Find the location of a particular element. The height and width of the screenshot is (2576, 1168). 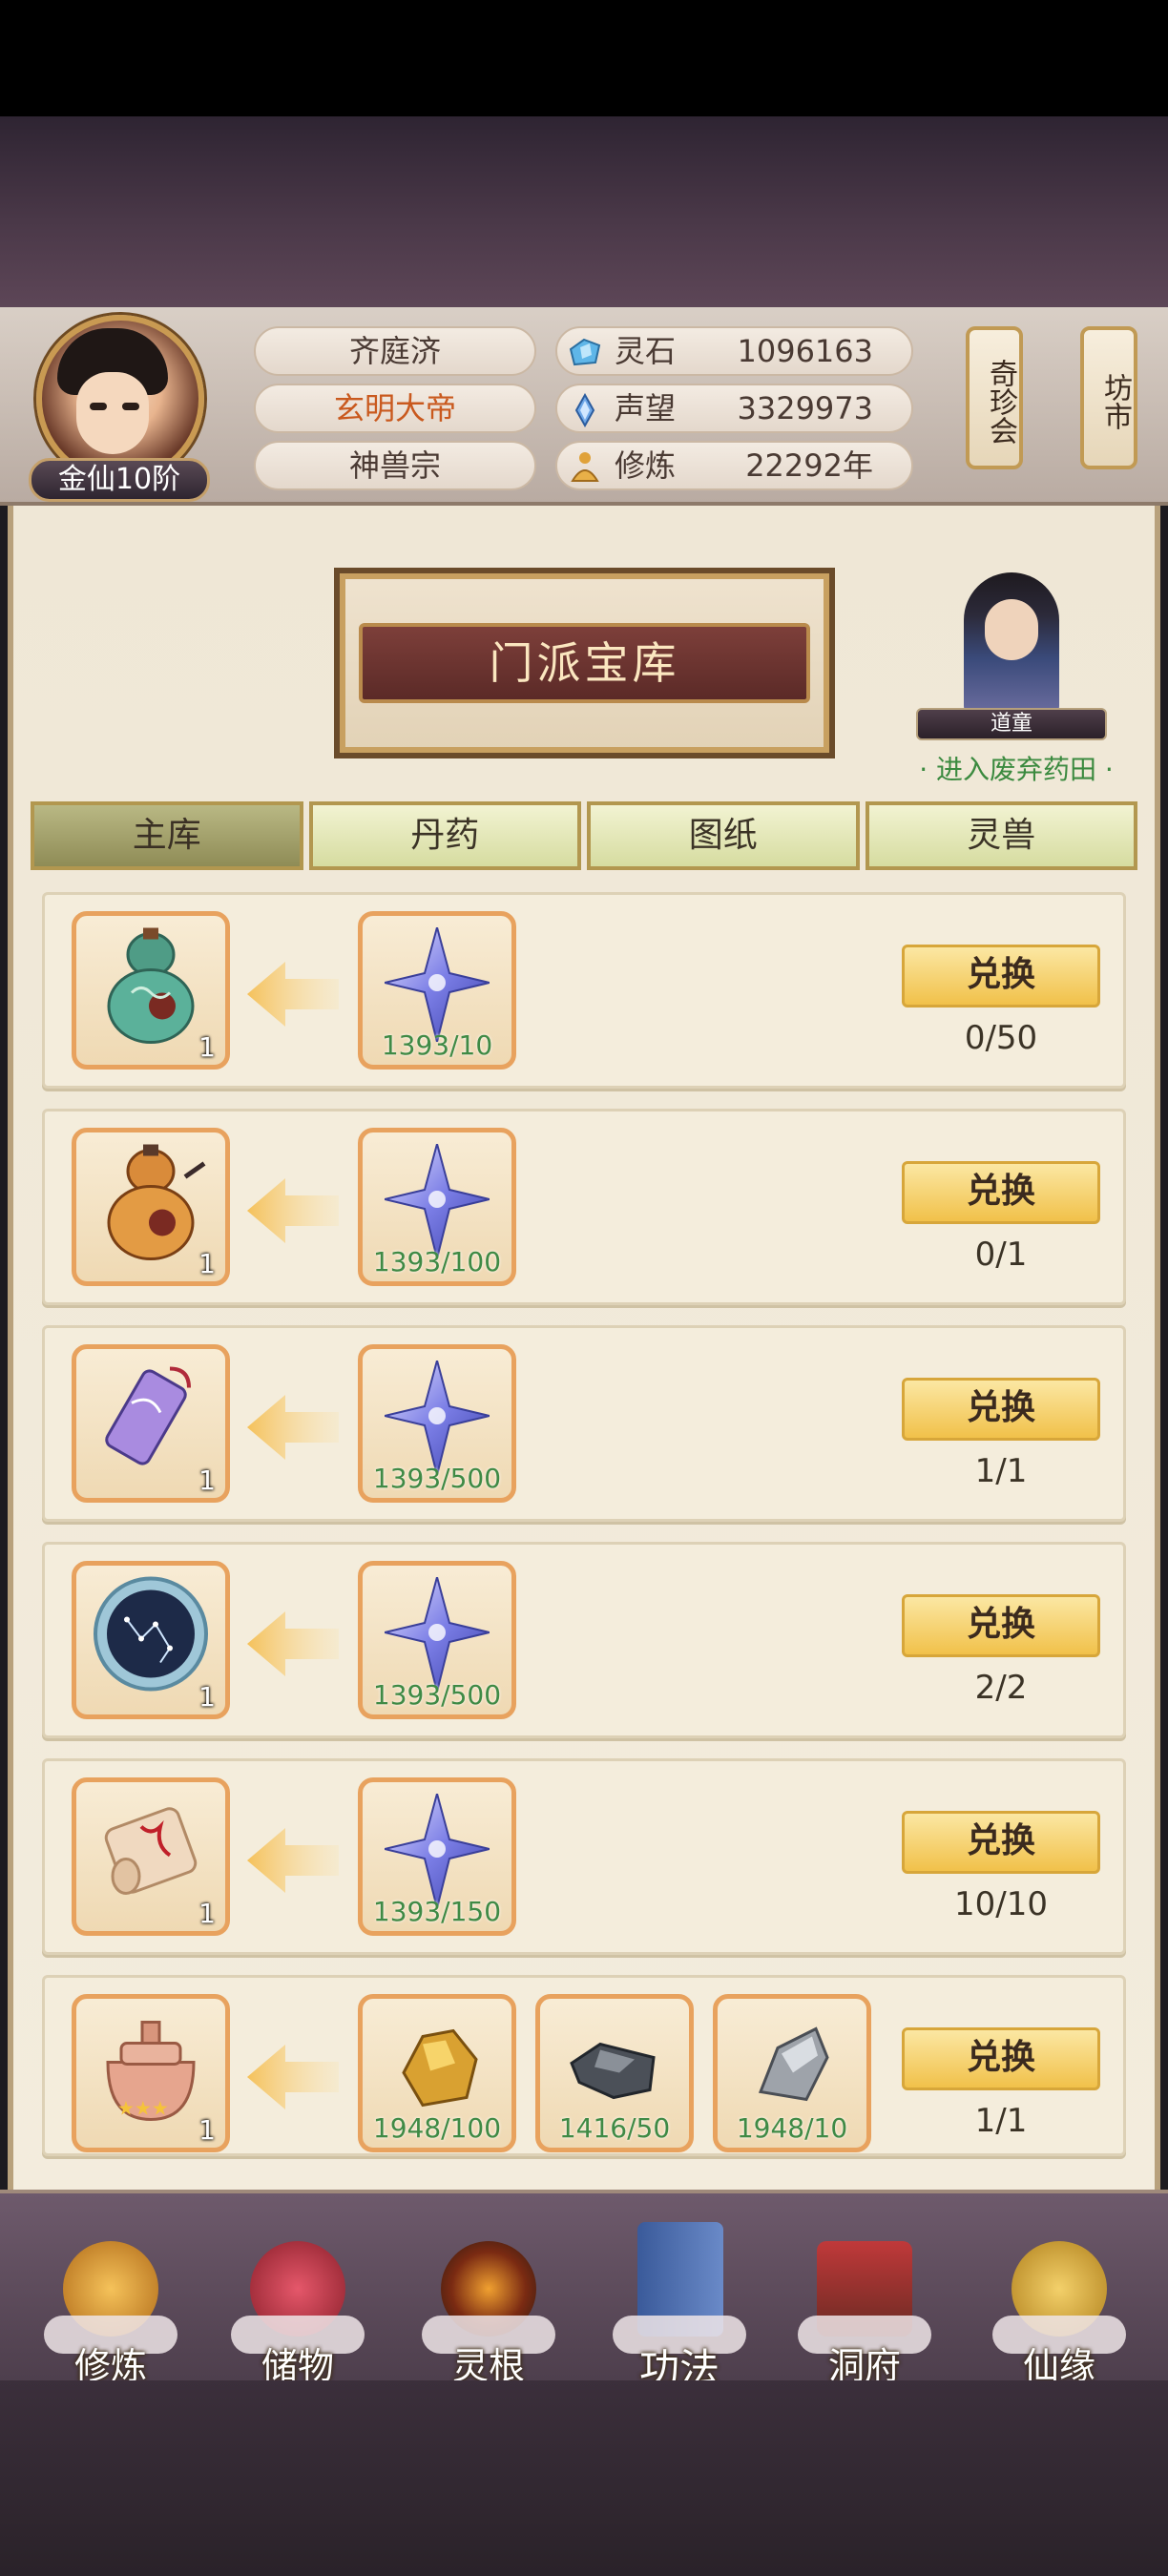

background-top is located at coordinates (584, 211).